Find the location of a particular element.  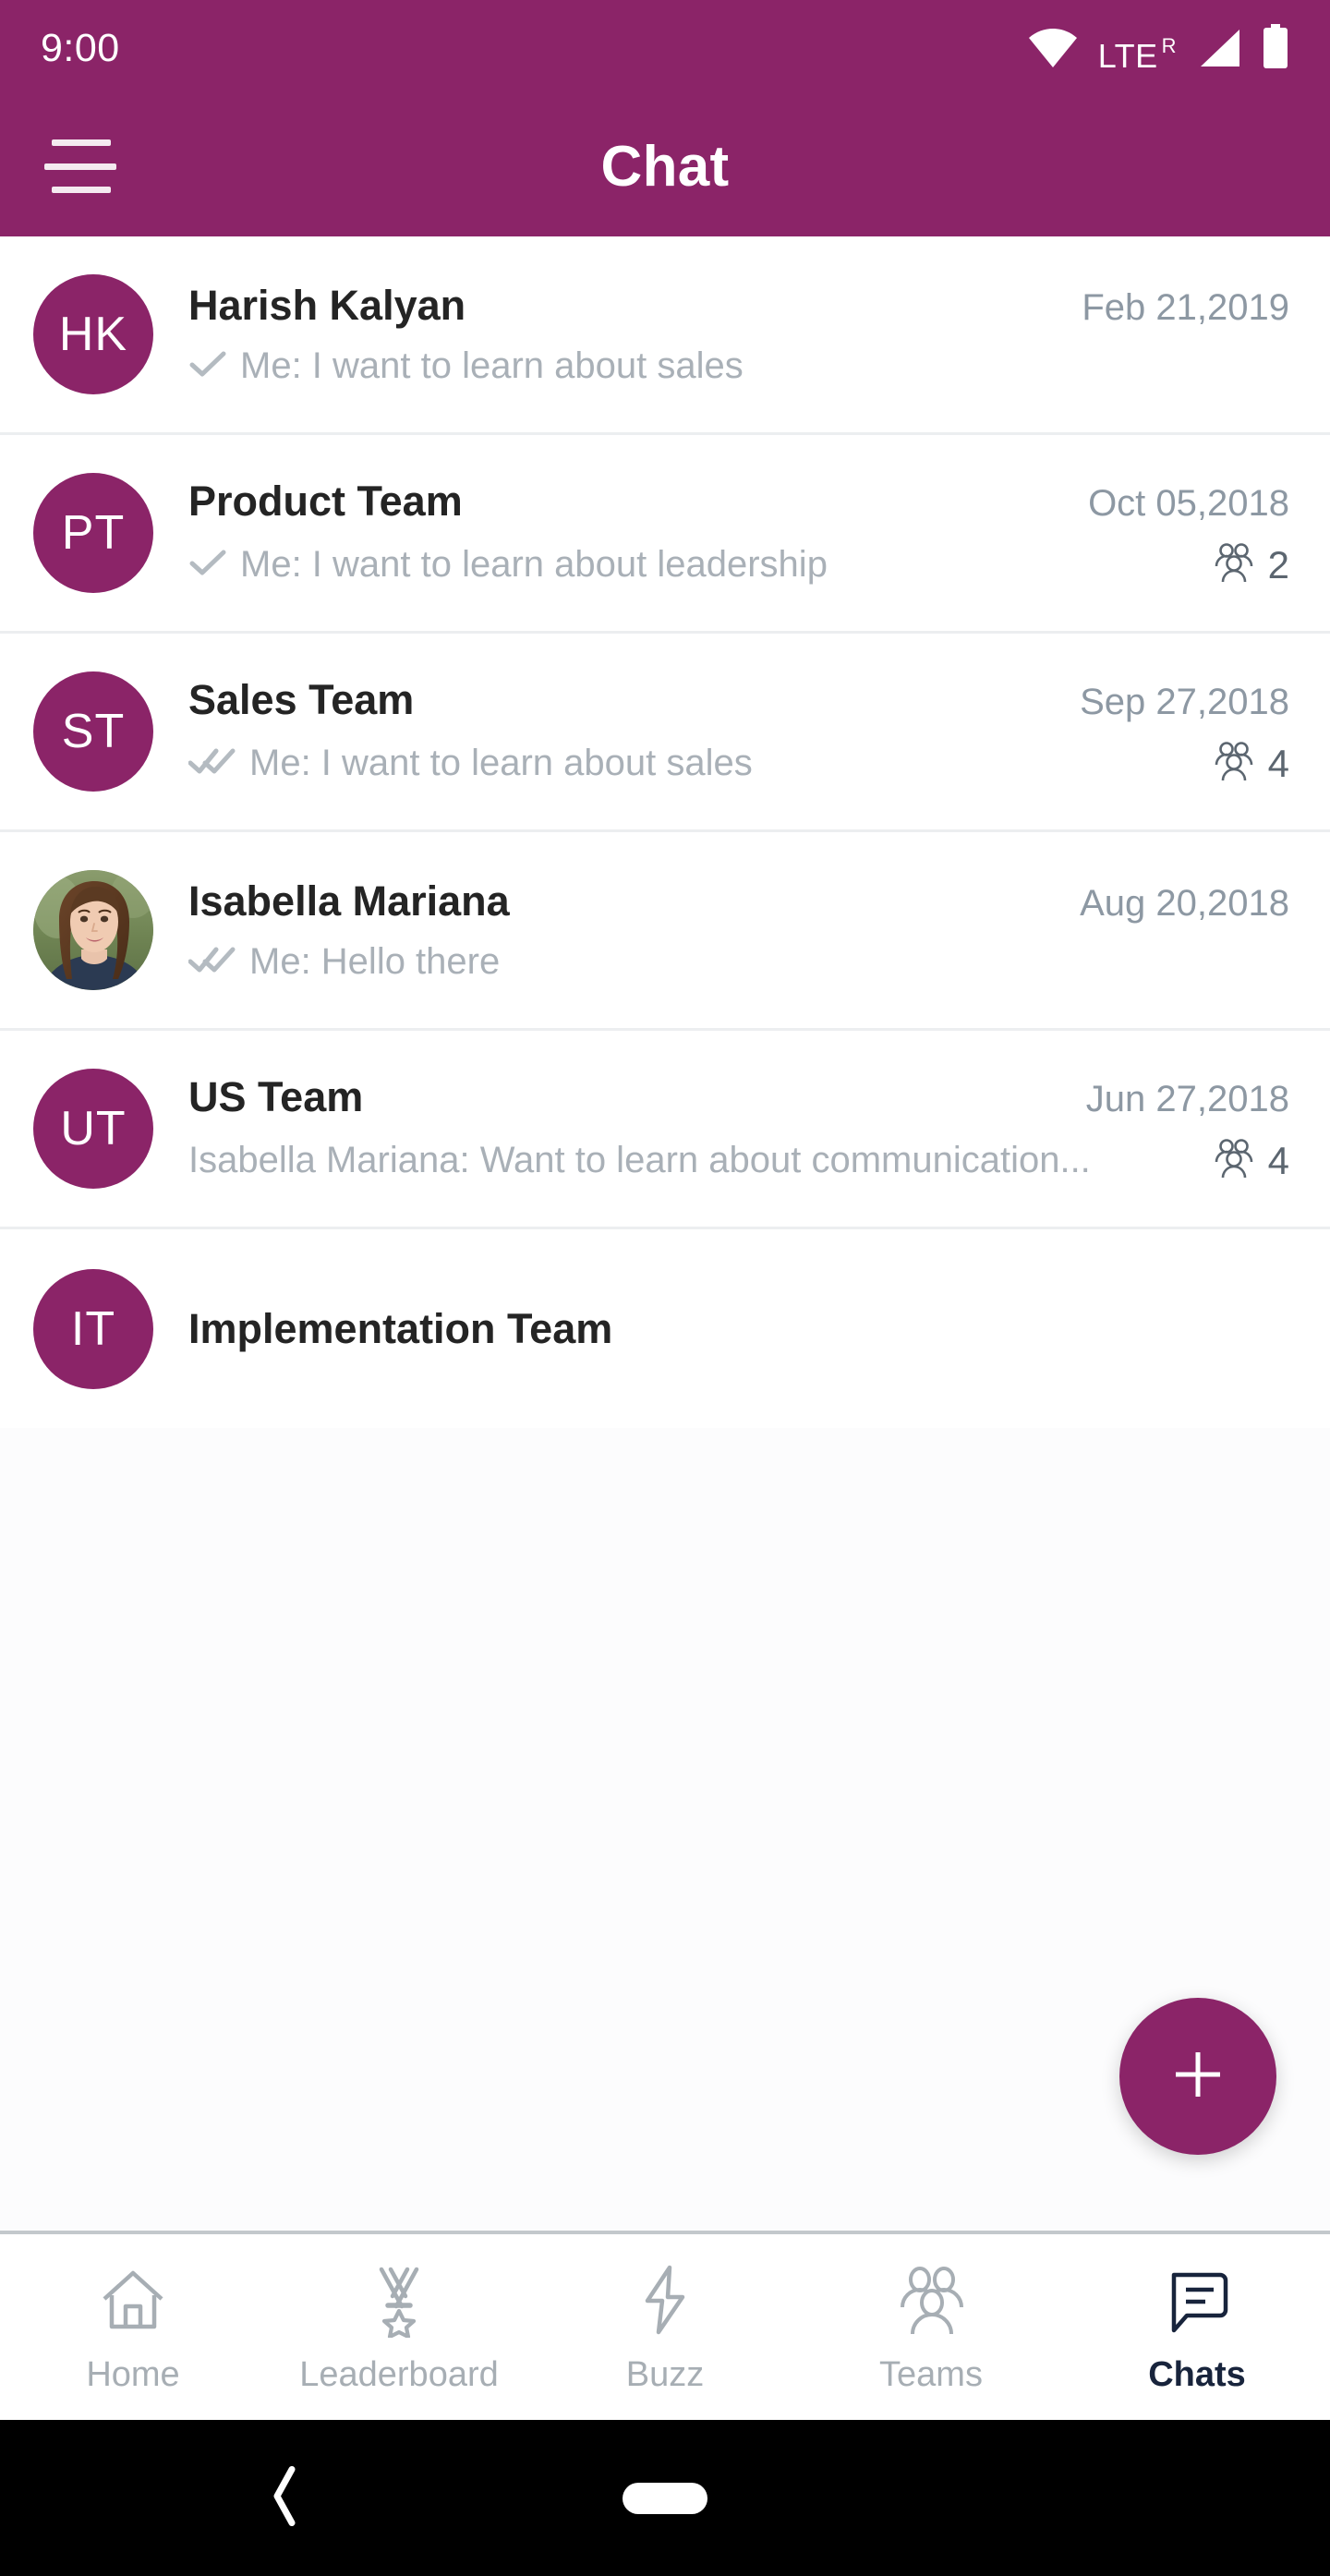

chat-item-header: Isabella Mariana Aug 20,2018 is located at coordinates (738, 901).